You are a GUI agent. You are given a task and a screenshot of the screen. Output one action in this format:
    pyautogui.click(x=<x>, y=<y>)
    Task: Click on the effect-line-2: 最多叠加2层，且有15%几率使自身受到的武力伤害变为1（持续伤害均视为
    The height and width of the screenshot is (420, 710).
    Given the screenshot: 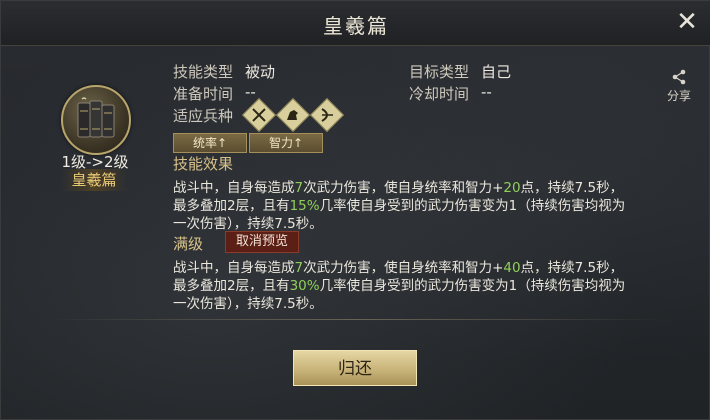 What is the action you would take?
    pyautogui.click(x=399, y=206)
    